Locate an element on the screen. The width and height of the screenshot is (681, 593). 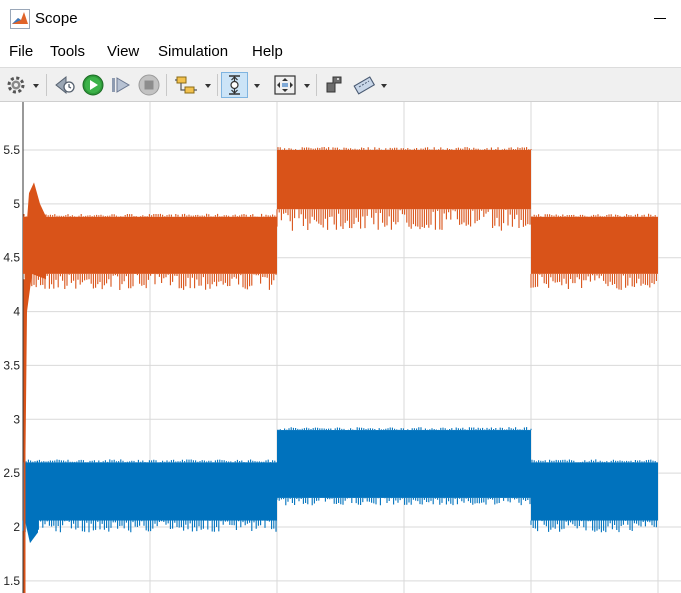
menu-help: Help is located at coordinates (267, 51).